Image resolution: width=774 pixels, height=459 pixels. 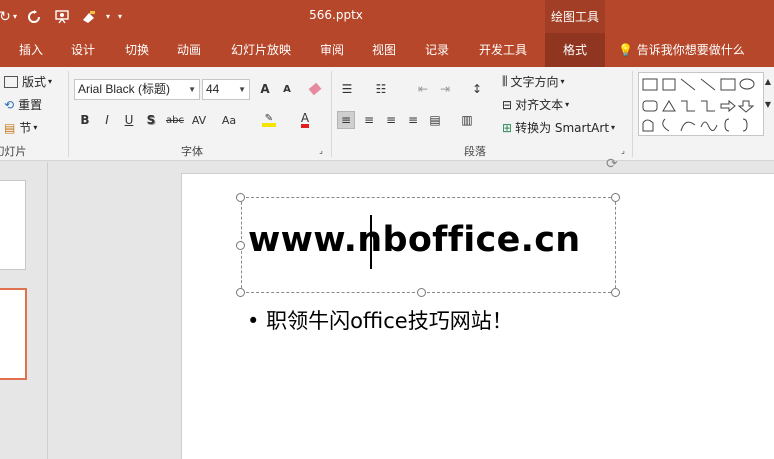 What do you see at coordinates (575, 16) in the screenshot?
I see `contextual-tool-label: 绘图工具` at bounding box center [575, 16].